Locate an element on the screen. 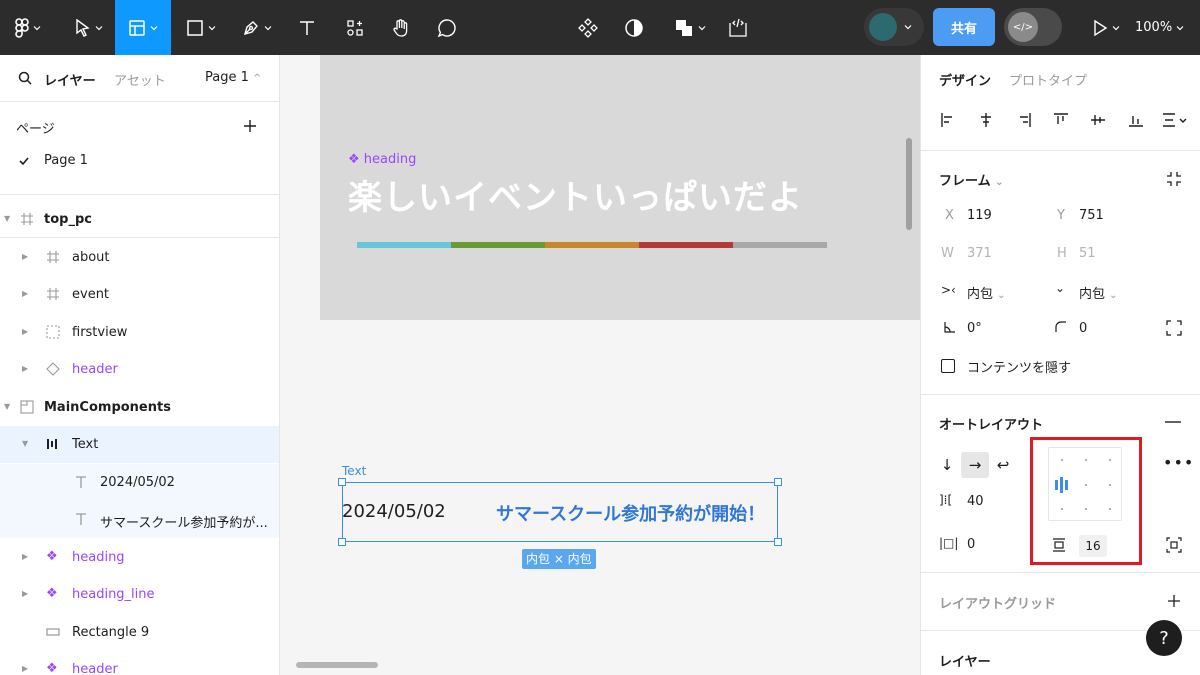 Image resolution: width=1200 pixels, height=675 pixels. layer-text-frame: ▼ Text is located at coordinates (139, 444).